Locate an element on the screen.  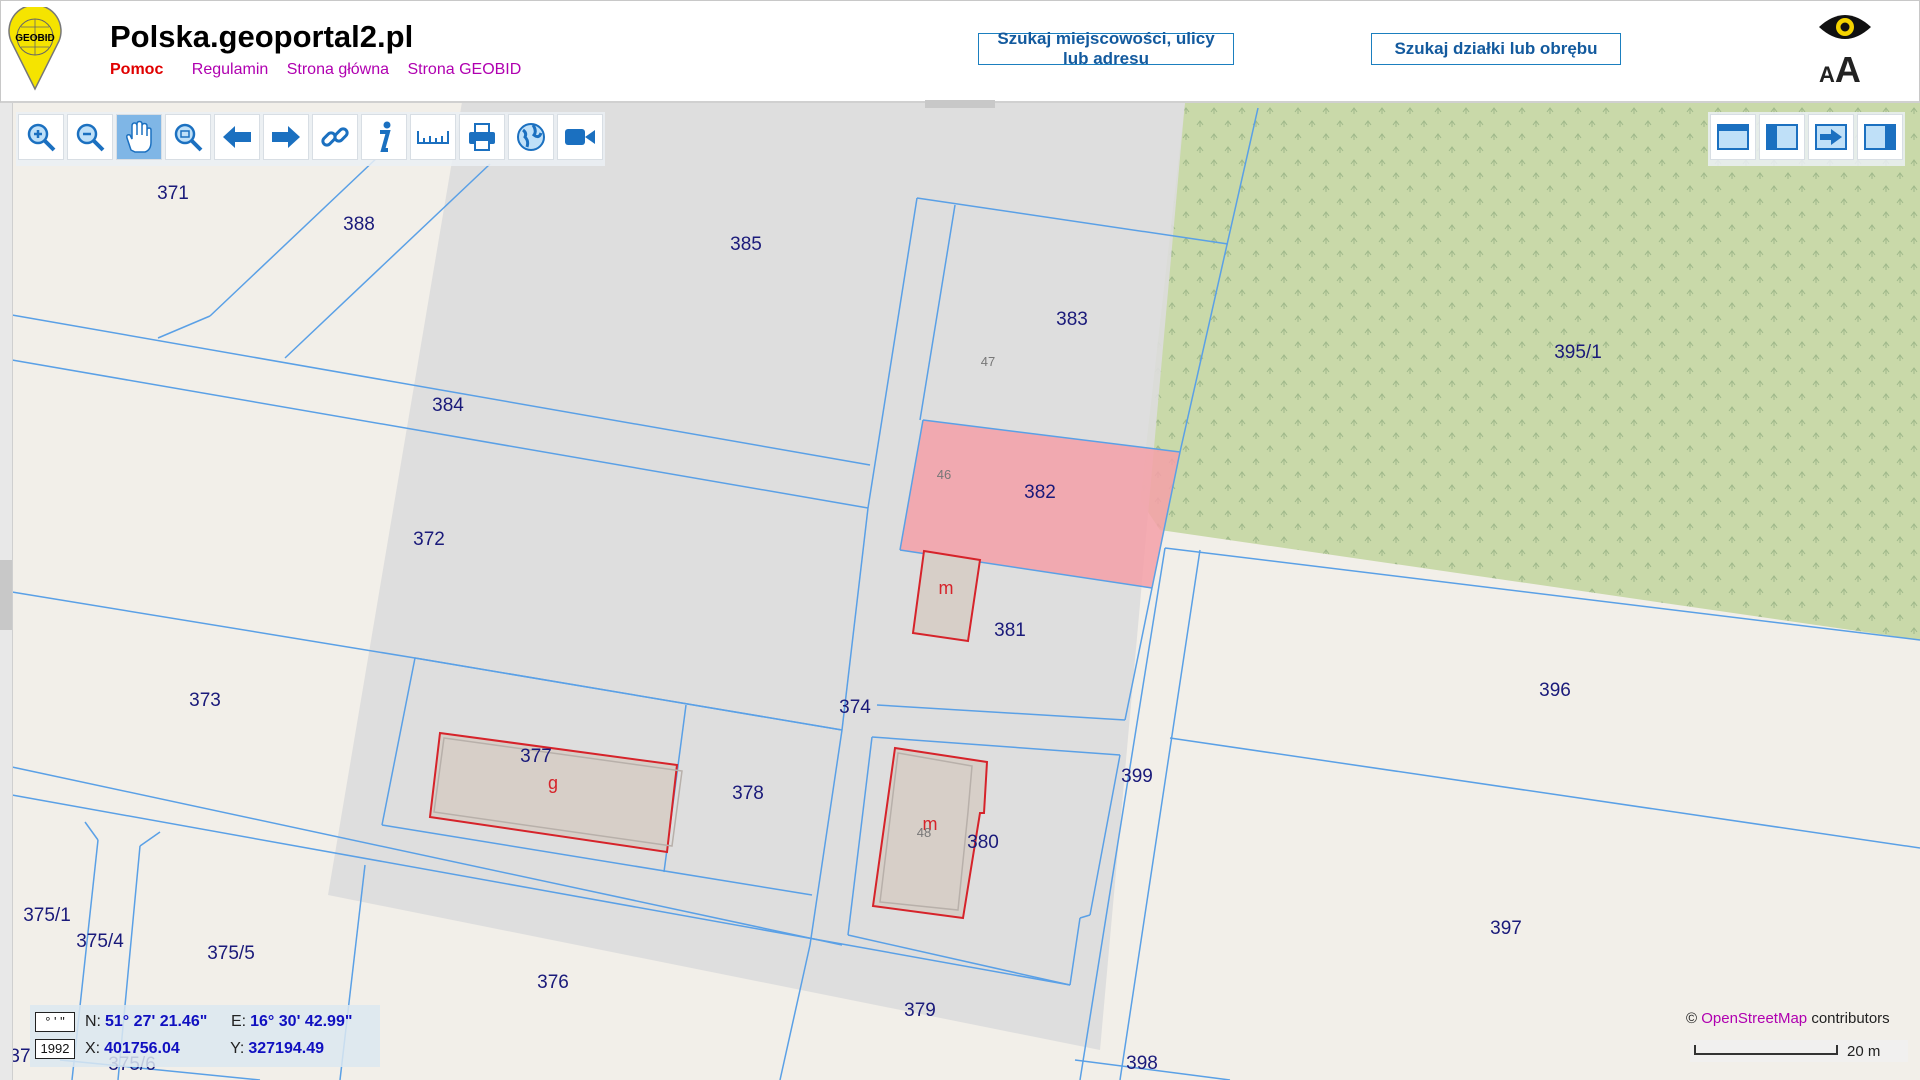
parcel-label: 373 is located at coordinates (205, 700).